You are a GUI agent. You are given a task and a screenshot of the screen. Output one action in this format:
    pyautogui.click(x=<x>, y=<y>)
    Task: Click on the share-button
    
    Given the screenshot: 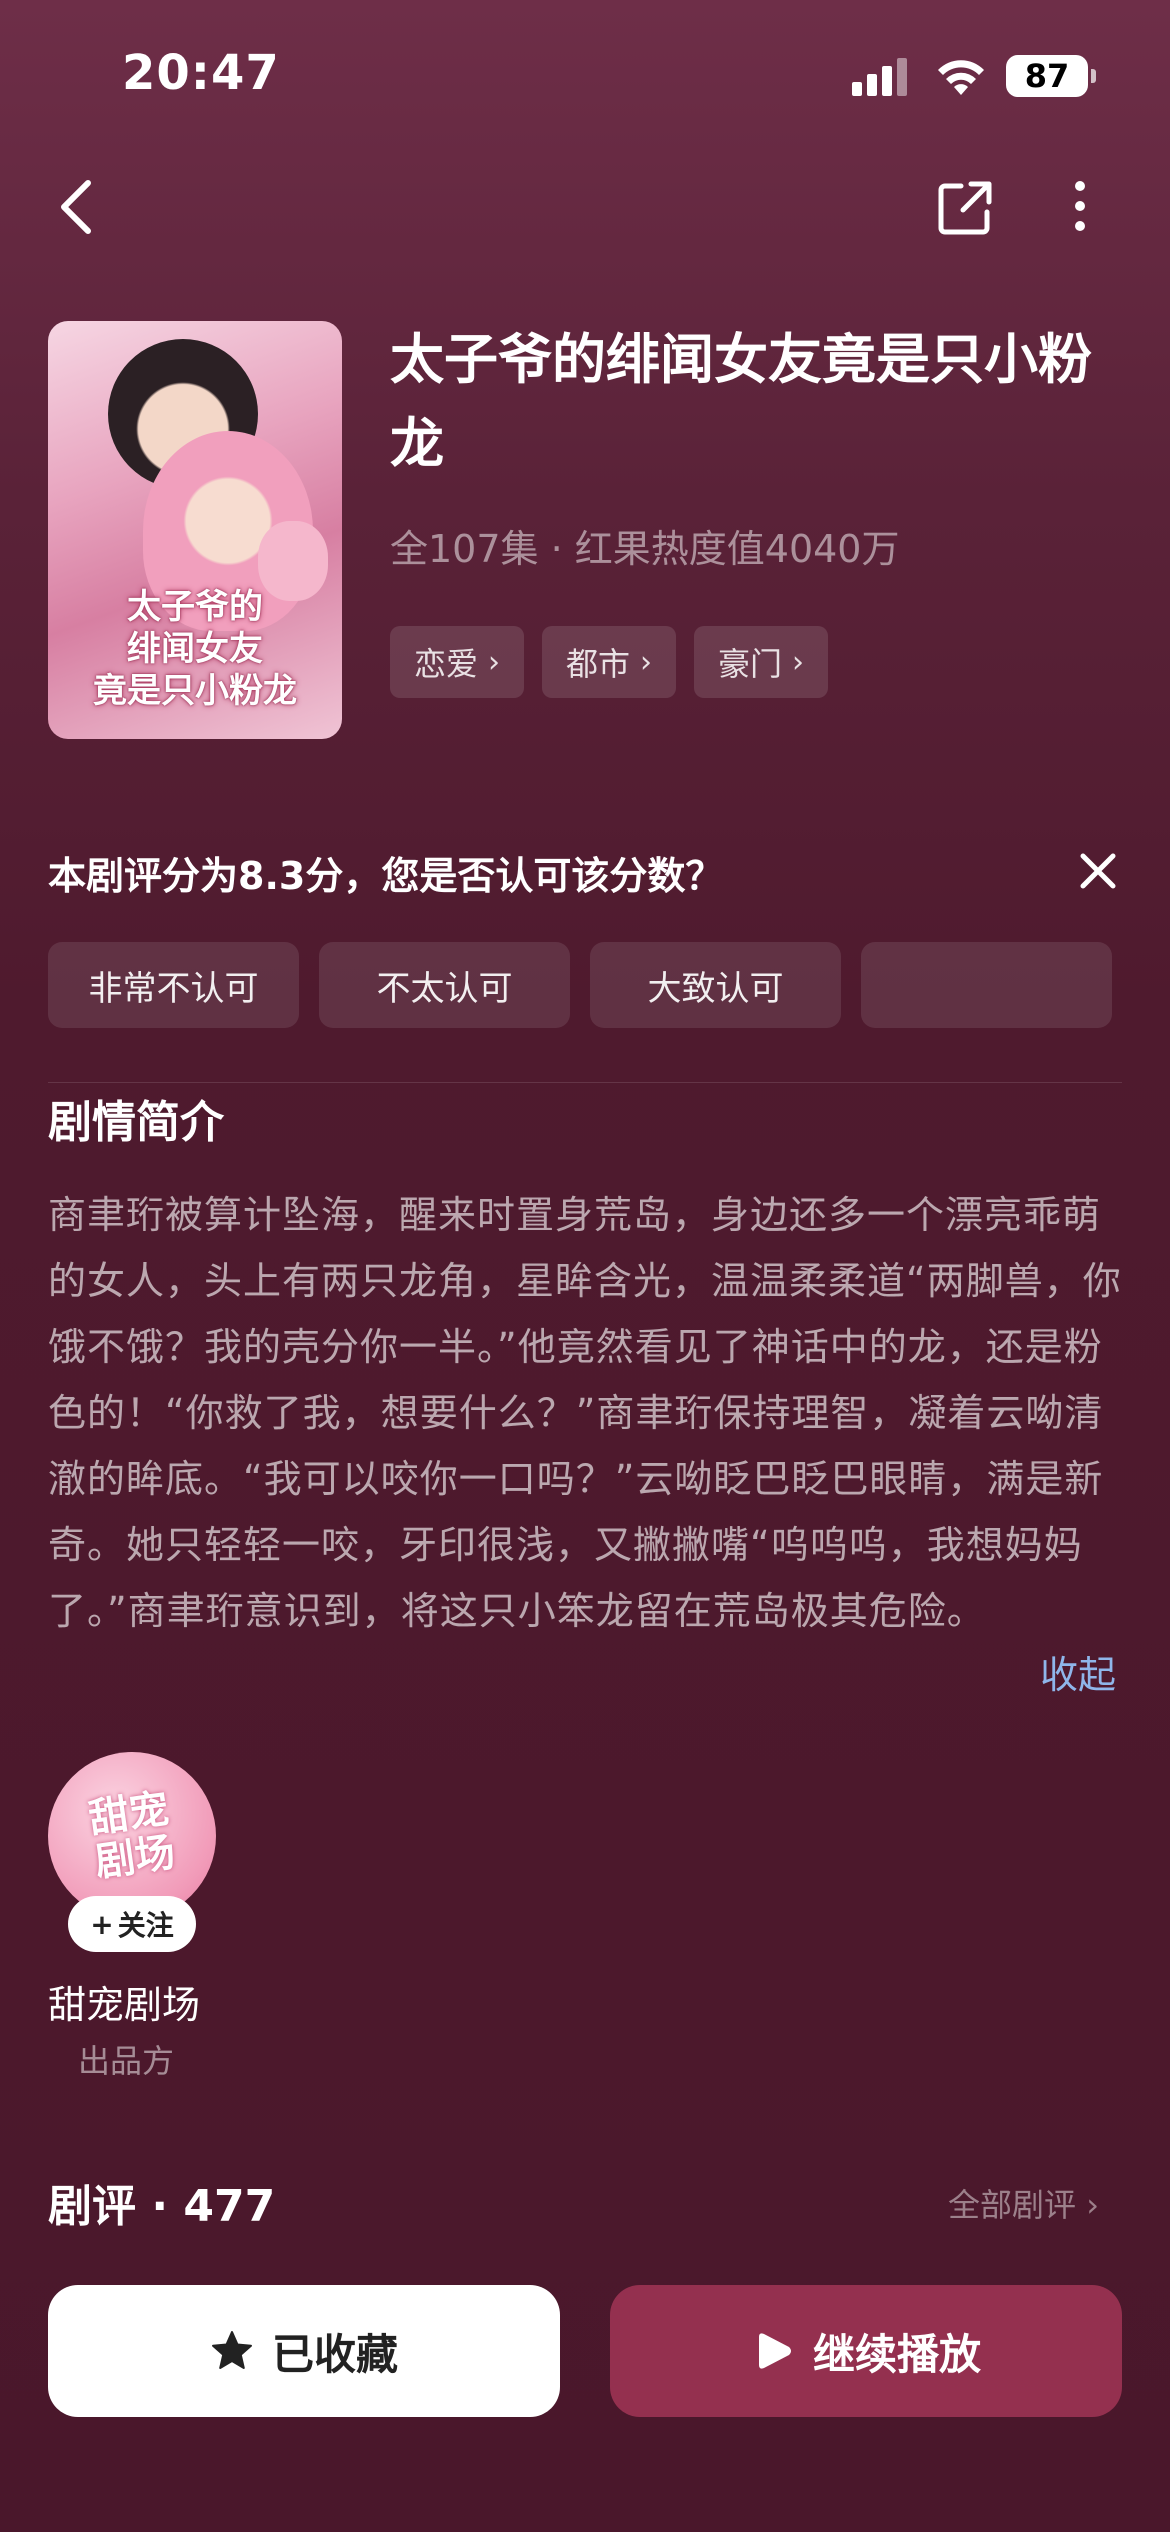 What is the action you would take?
    pyautogui.click(x=965, y=208)
    